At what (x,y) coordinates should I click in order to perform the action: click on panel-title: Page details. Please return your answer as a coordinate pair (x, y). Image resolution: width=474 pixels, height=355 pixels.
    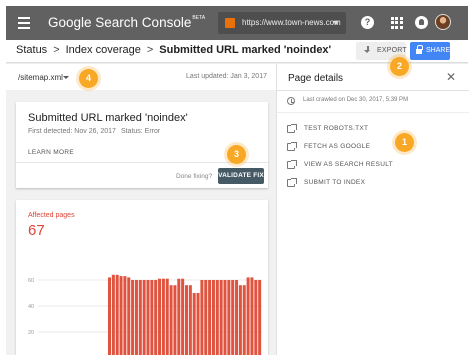
    Looking at the image, I should click on (316, 78).